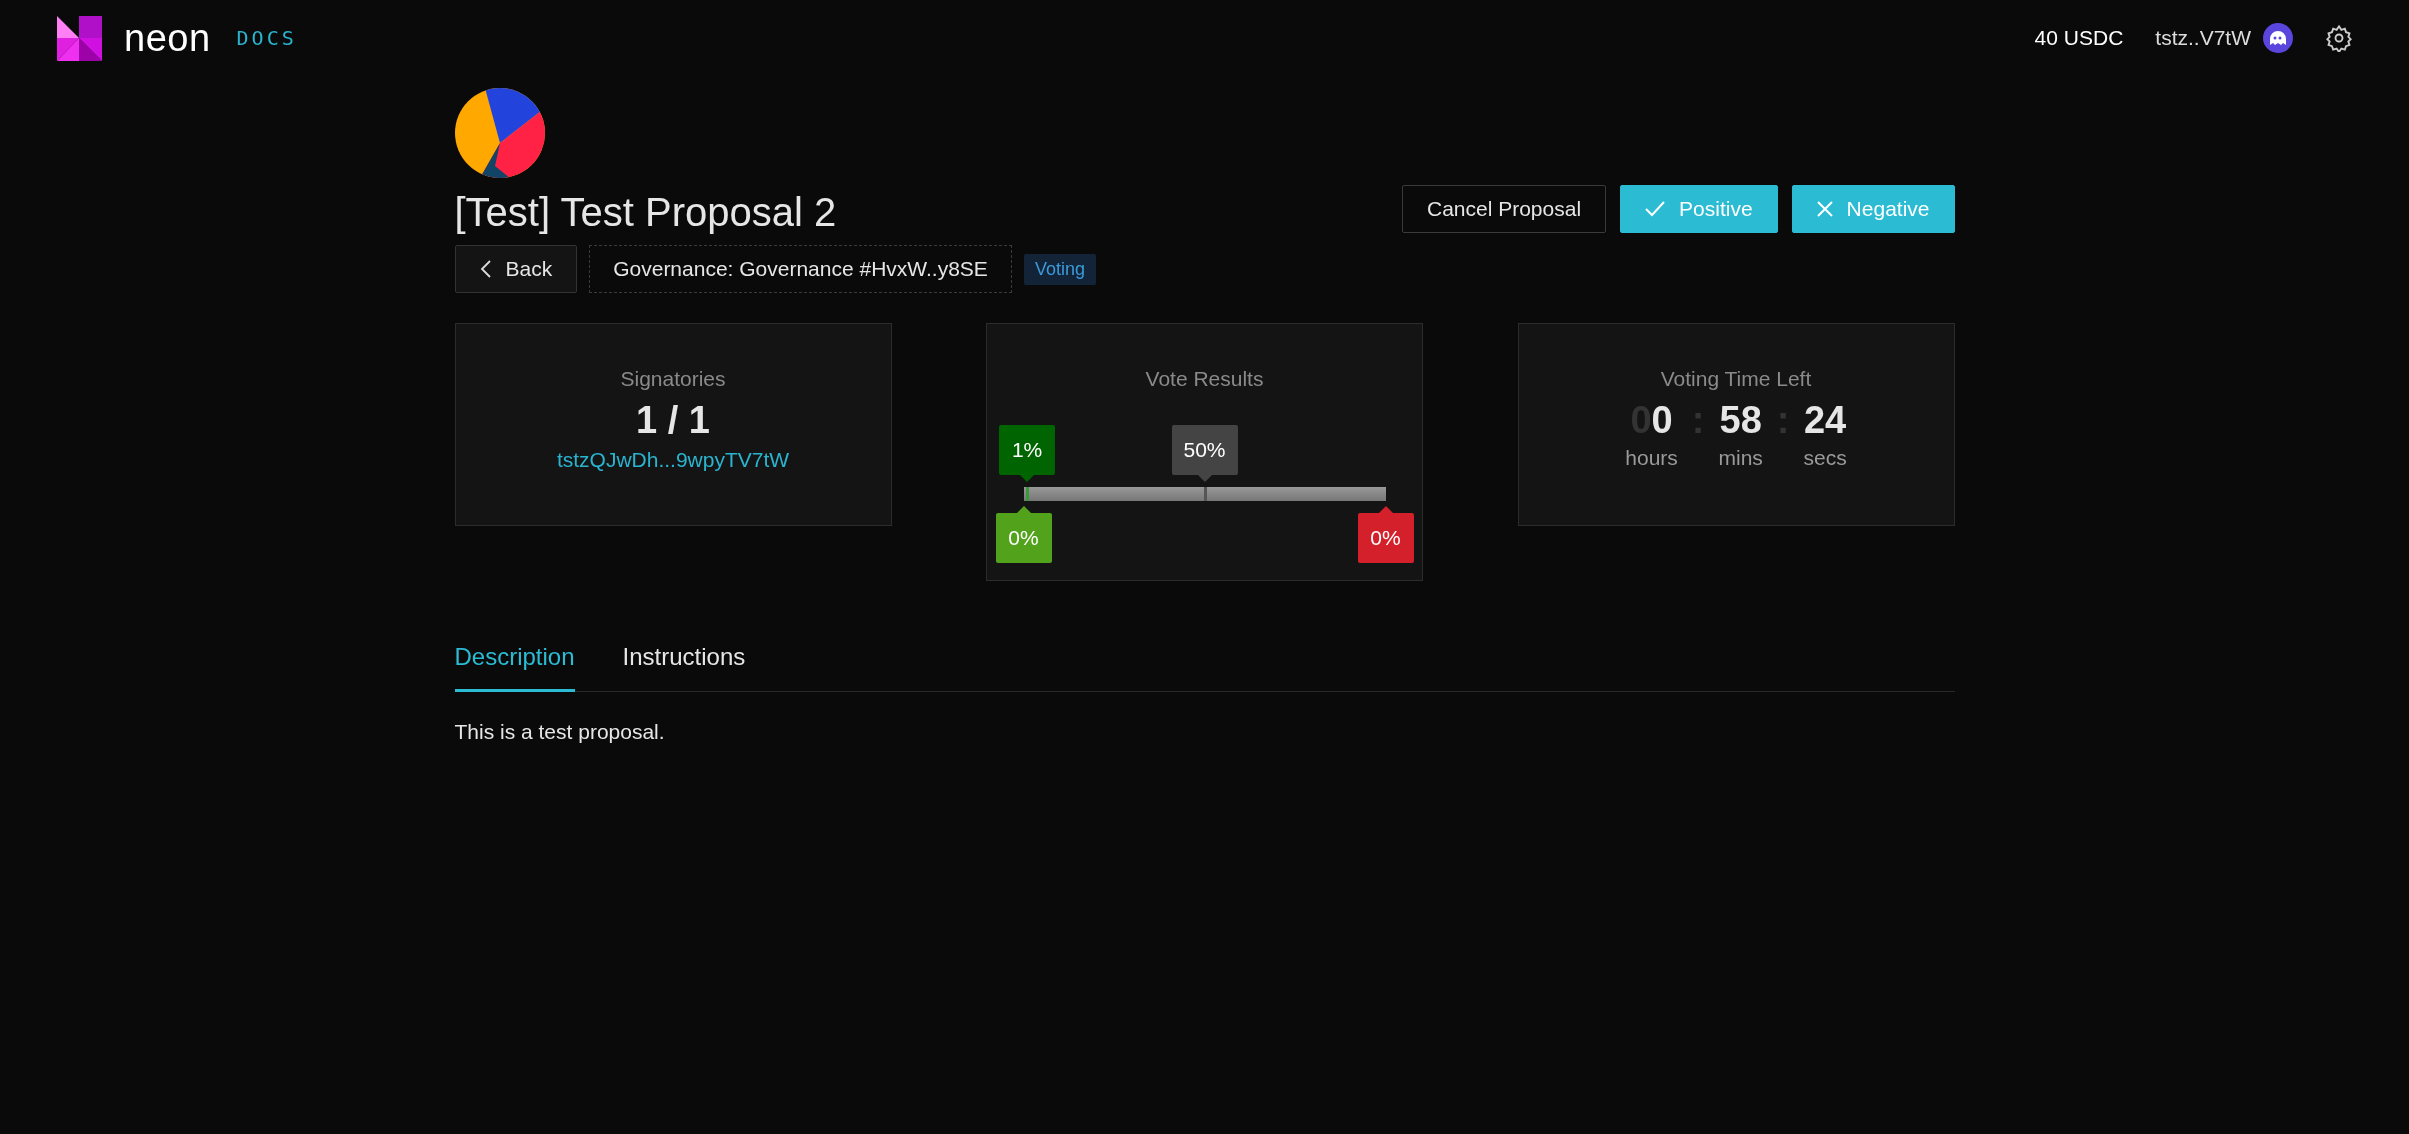 The height and width of the screenshot is (1134, 2409). Describe the element at coordinates (560, 732) in the screenshot. I see `description-text: This is a test proposal.` at that location.